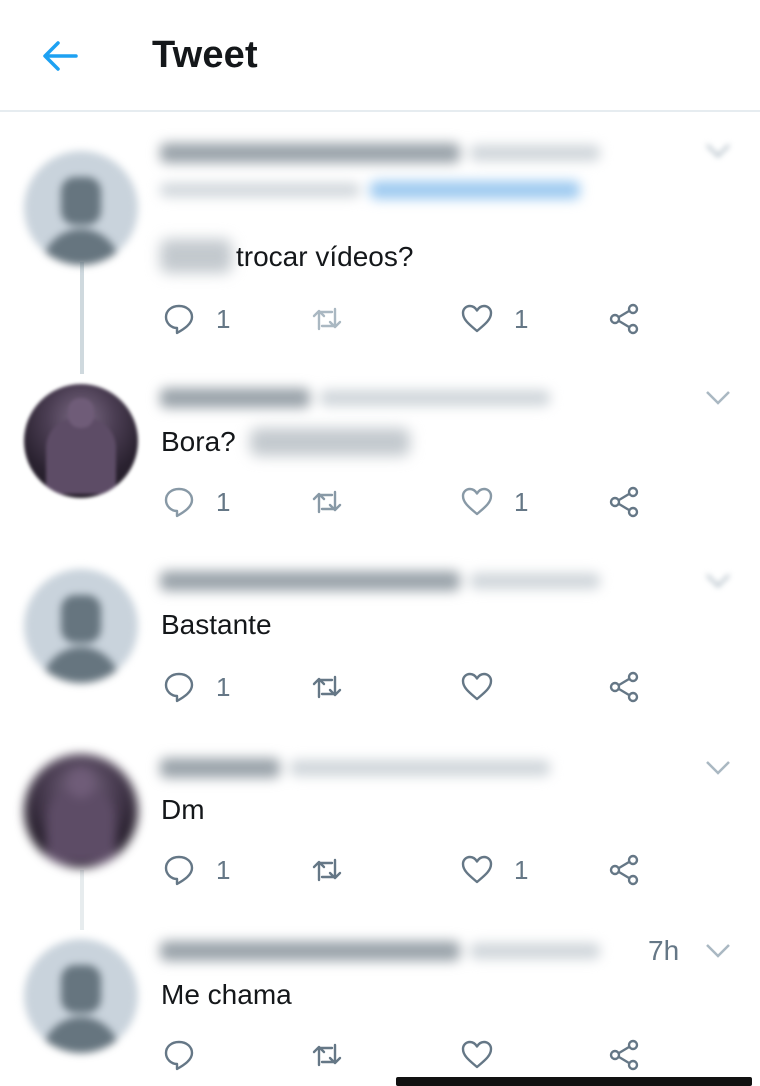 The image size is (760, 1086). I want to click on page-title: Tweet, so click(205, 55).